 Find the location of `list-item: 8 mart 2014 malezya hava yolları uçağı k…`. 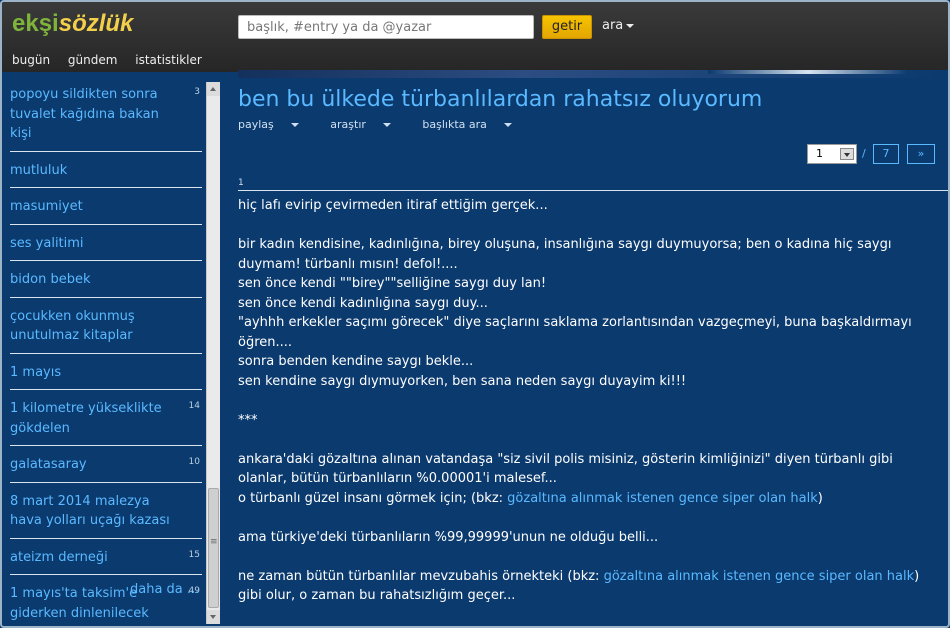

list-item: 8 mart 2014 malezya hava yolları uçağı k… is located at coordinates (106, 514).